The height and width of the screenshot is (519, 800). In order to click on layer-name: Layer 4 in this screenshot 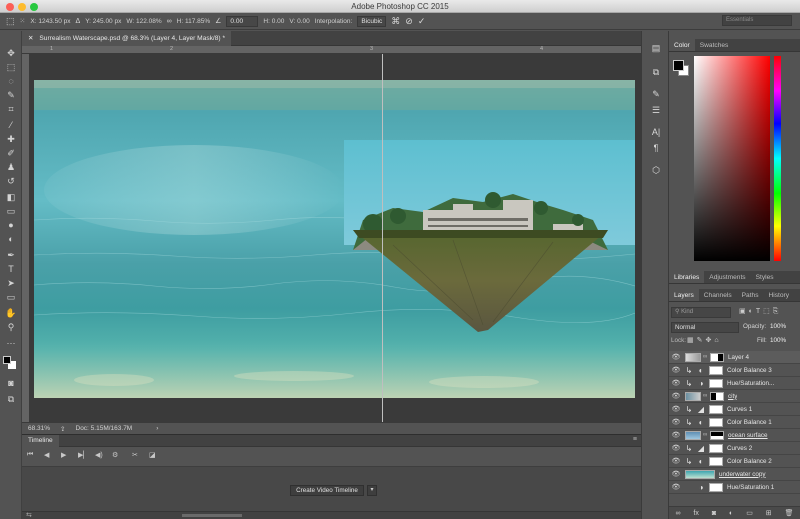, I will do `click(738, 357)`.